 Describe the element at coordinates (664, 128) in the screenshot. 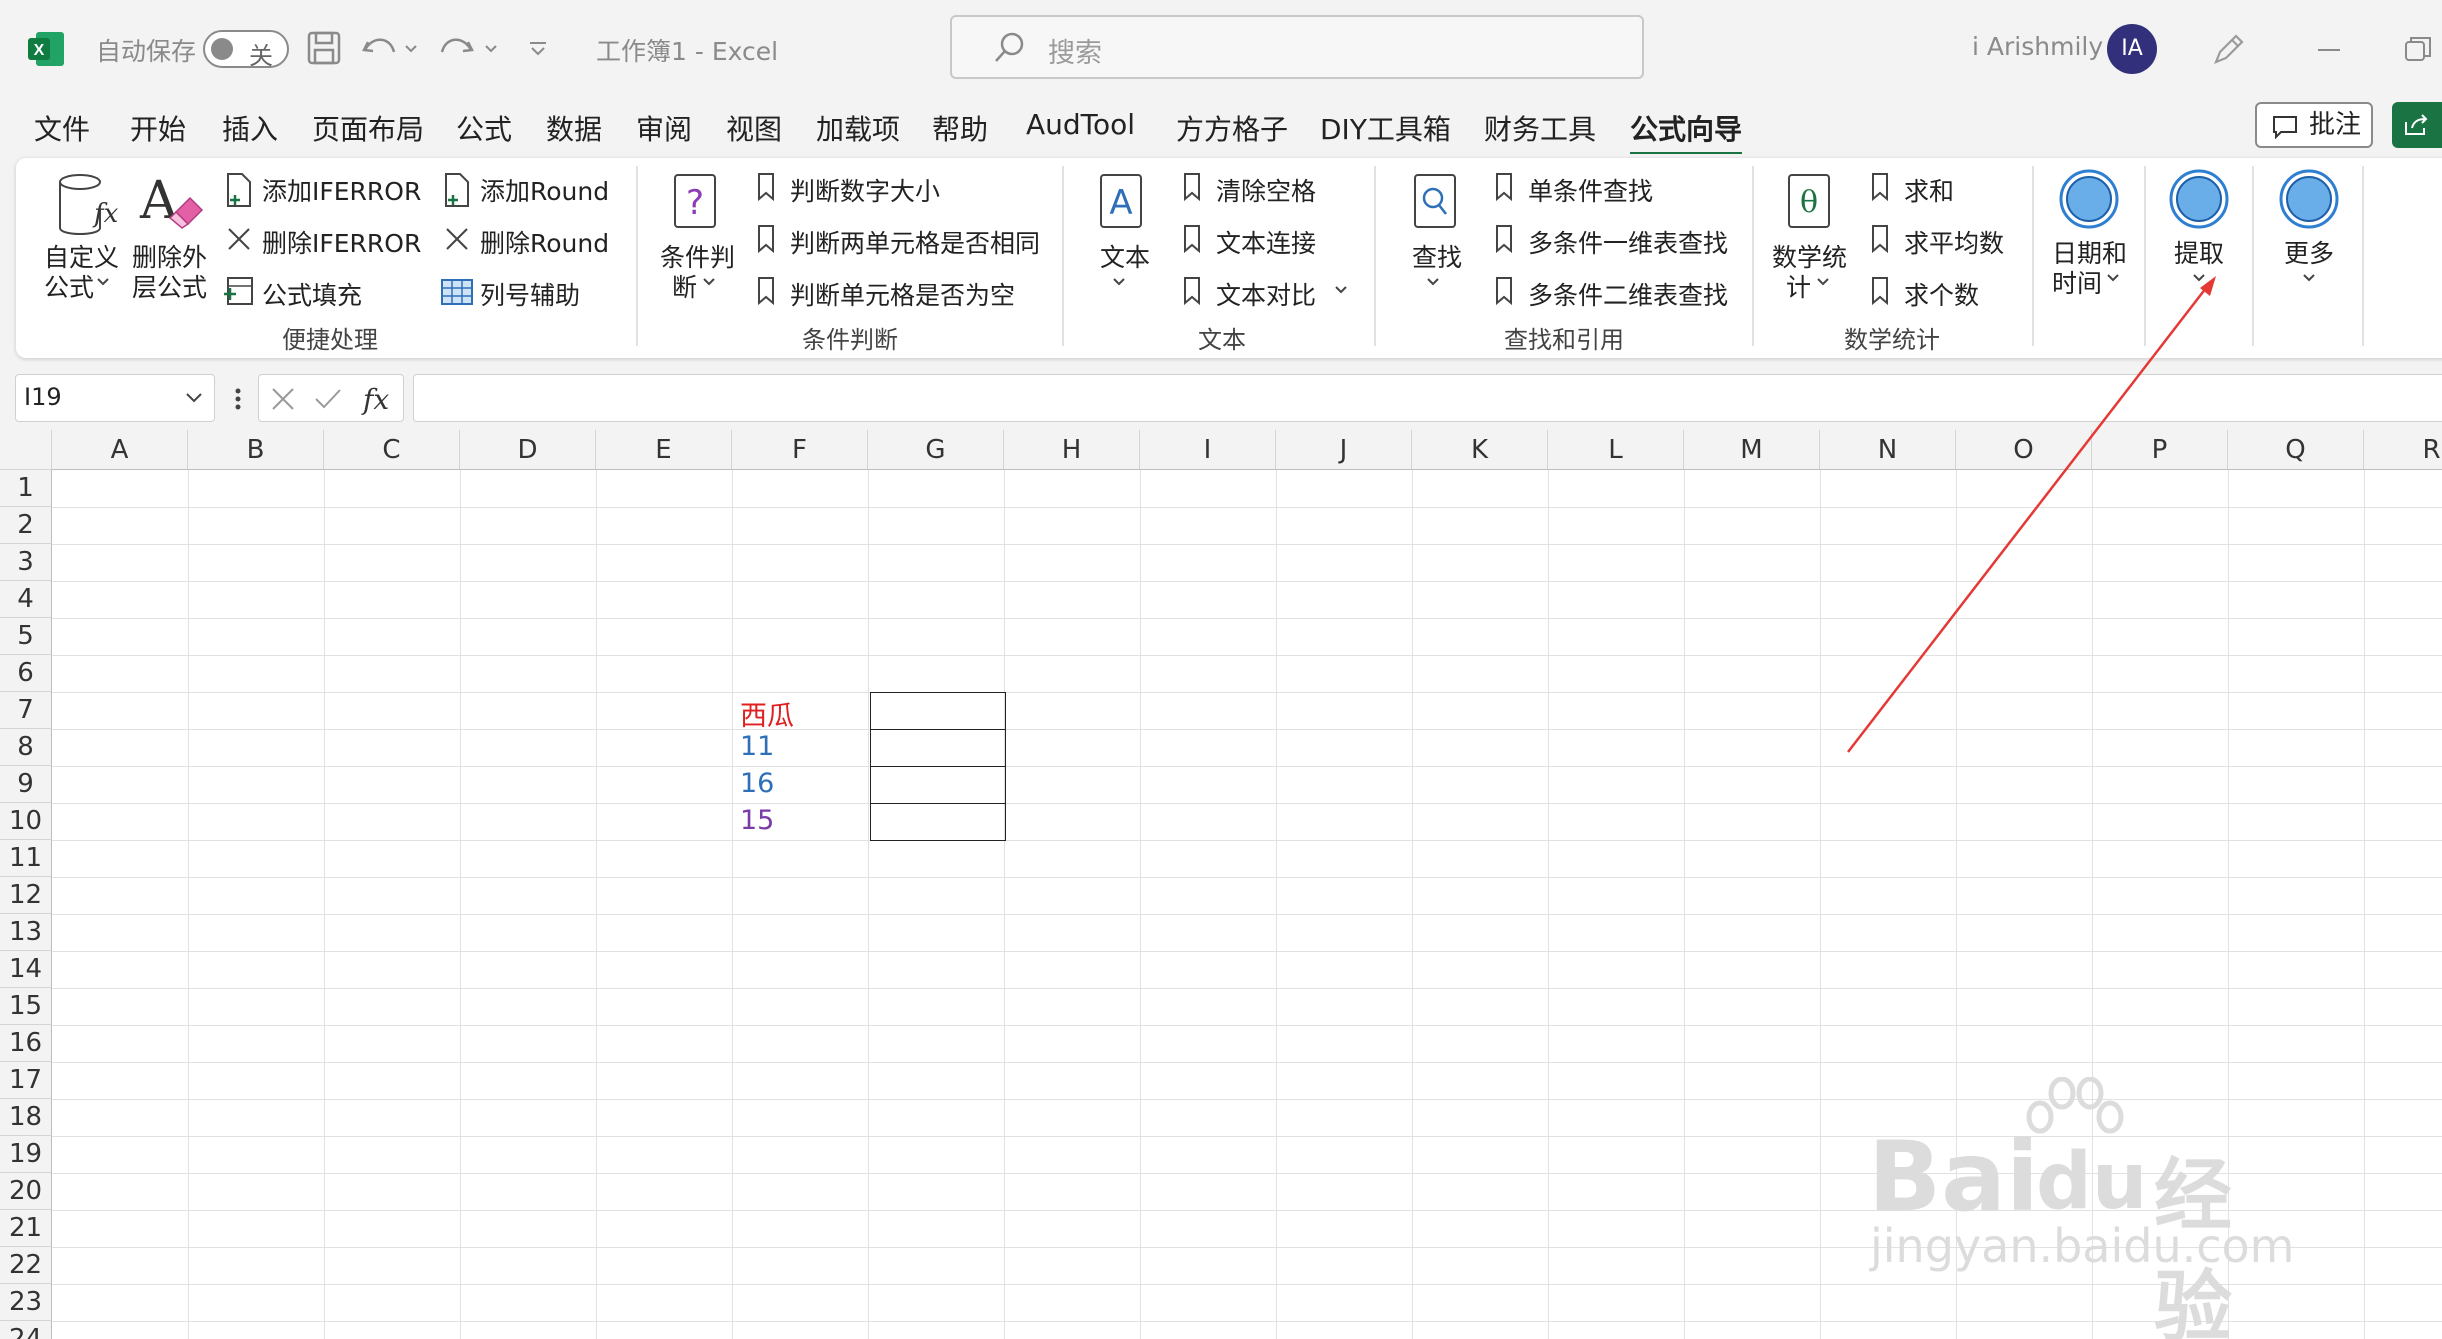

I see `tab-review: 审阅` at that location.